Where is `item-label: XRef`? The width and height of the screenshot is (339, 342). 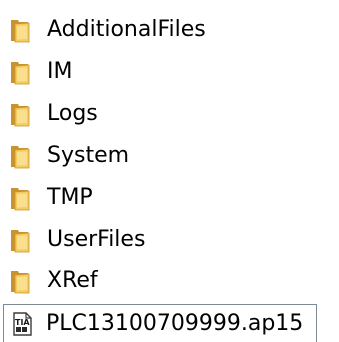
item-label: XRef is located at coordinates (72, 280).